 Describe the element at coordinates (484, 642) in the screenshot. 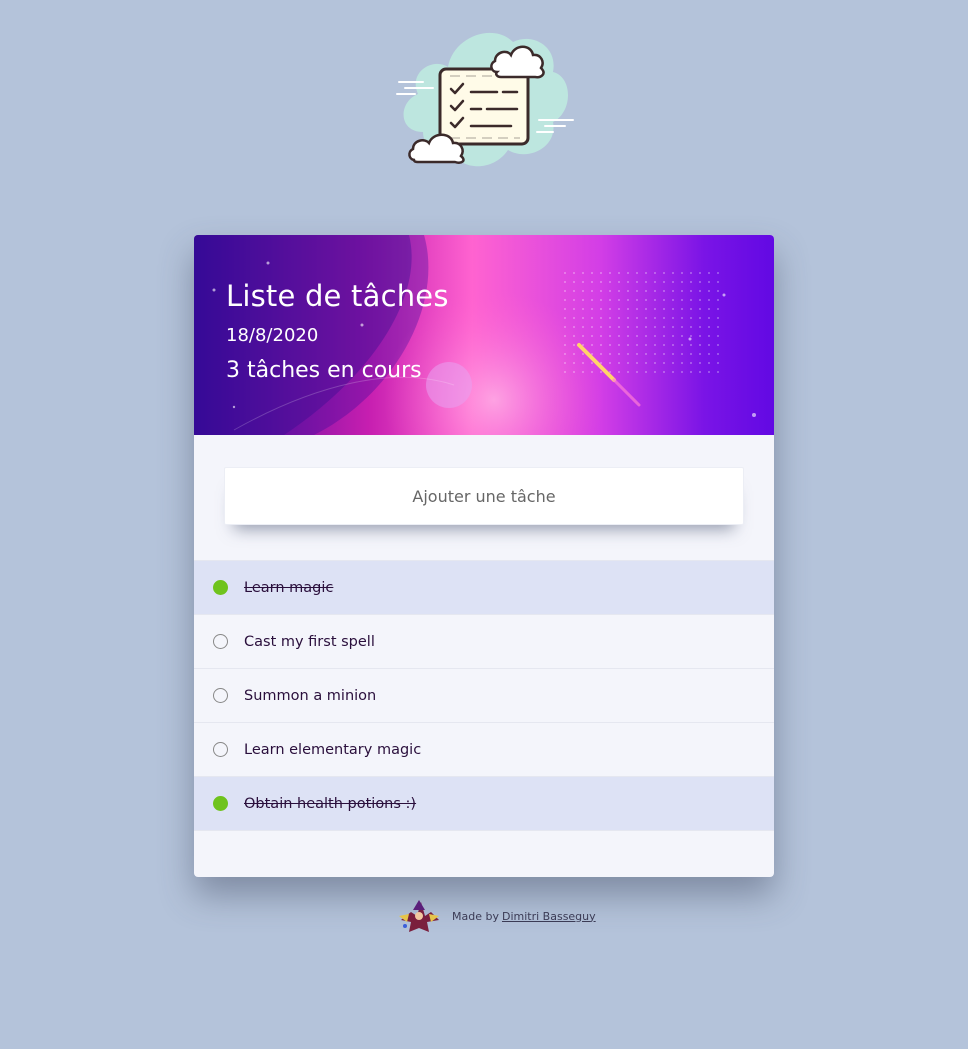

I see `task-item: Cast my first spell` at that location.